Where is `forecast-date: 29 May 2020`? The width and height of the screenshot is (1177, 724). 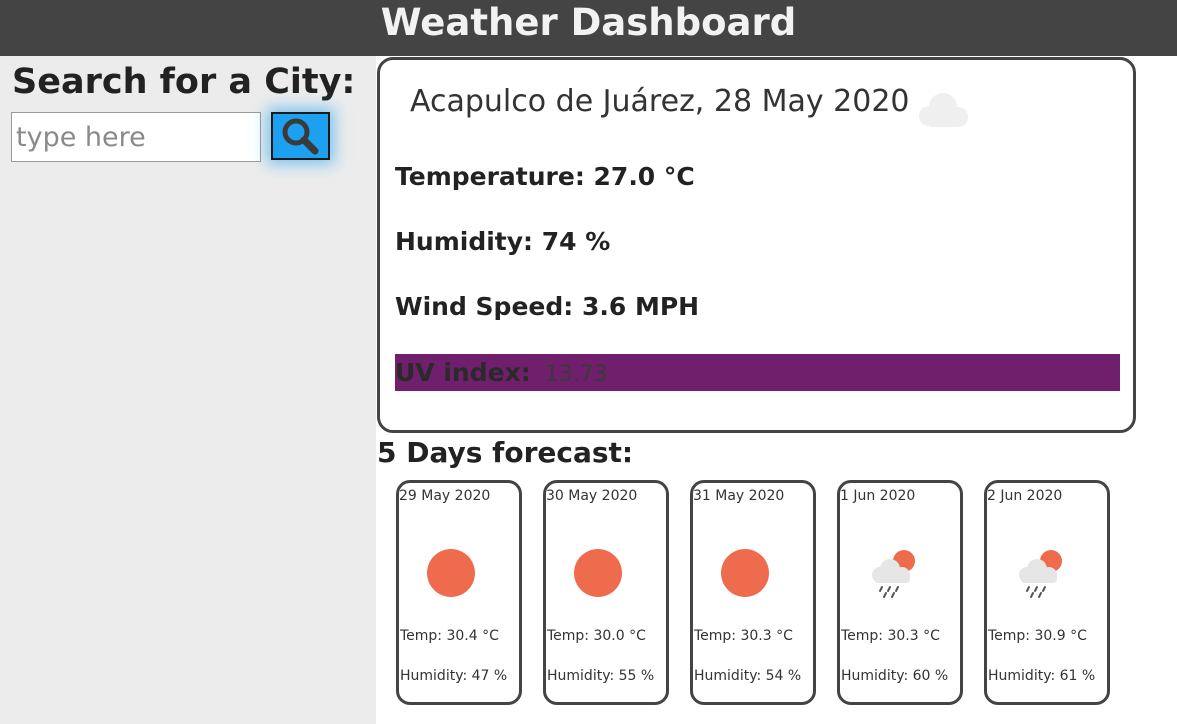 forecast-date: 29 May 2020 is located at coordinates (445, 496).